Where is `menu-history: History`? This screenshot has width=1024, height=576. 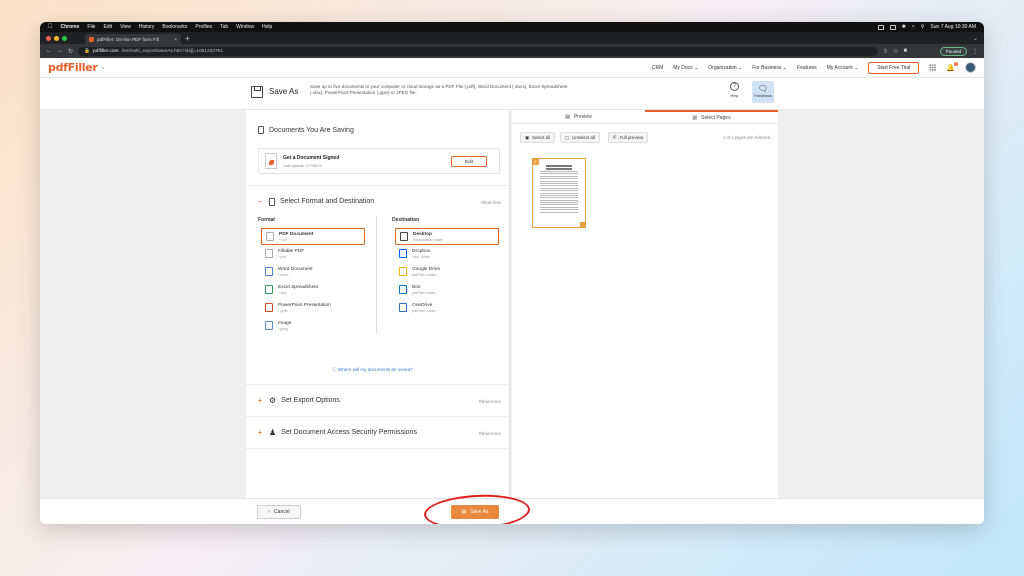 menu-history: History is located at coordinates (147, 27).